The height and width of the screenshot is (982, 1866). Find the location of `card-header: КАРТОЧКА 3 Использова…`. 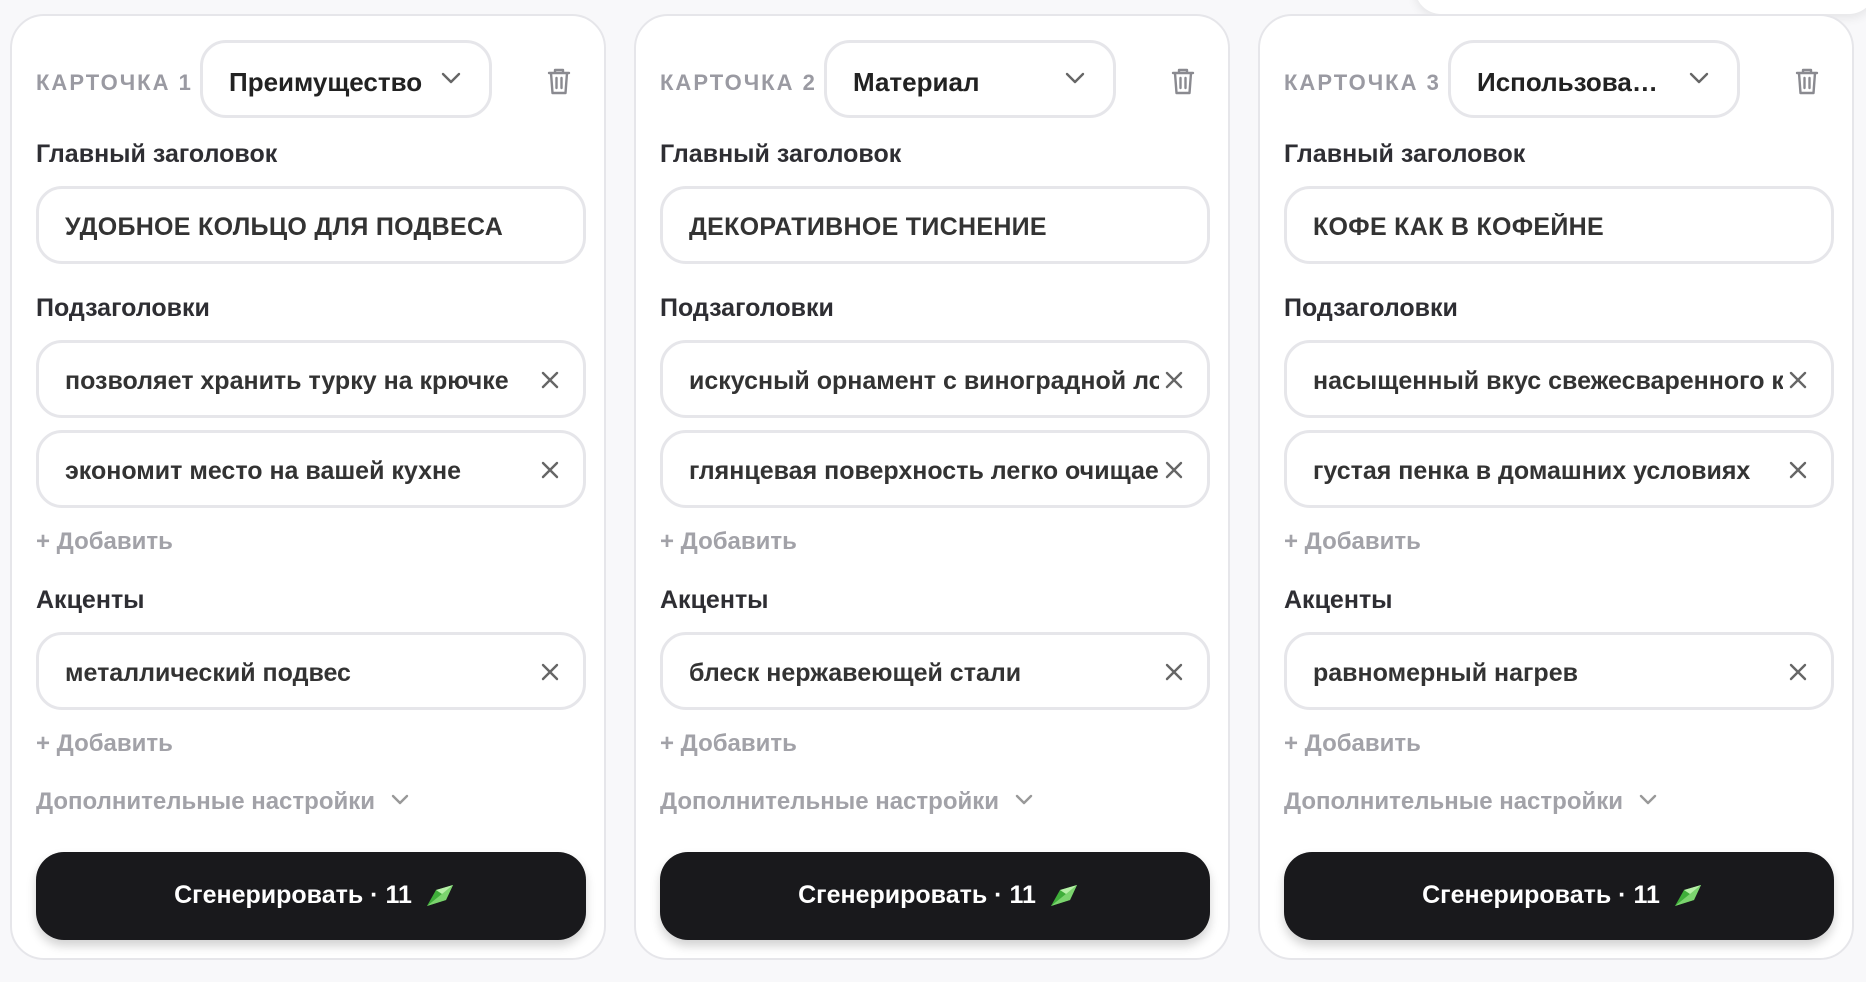

card-header: КАРТОЧКА 3 Использова… is located at coordinates (1556, 79).